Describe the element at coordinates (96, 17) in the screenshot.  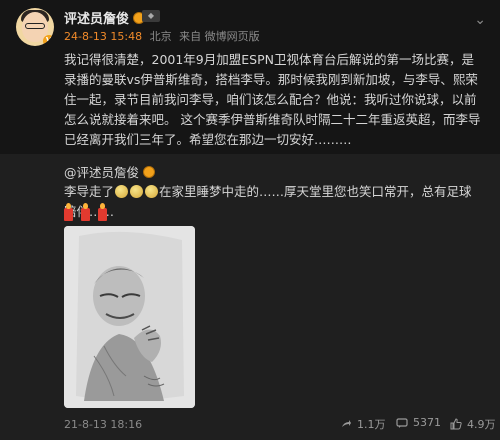
I see `author-name-text: 评述员詹俊` at that location.